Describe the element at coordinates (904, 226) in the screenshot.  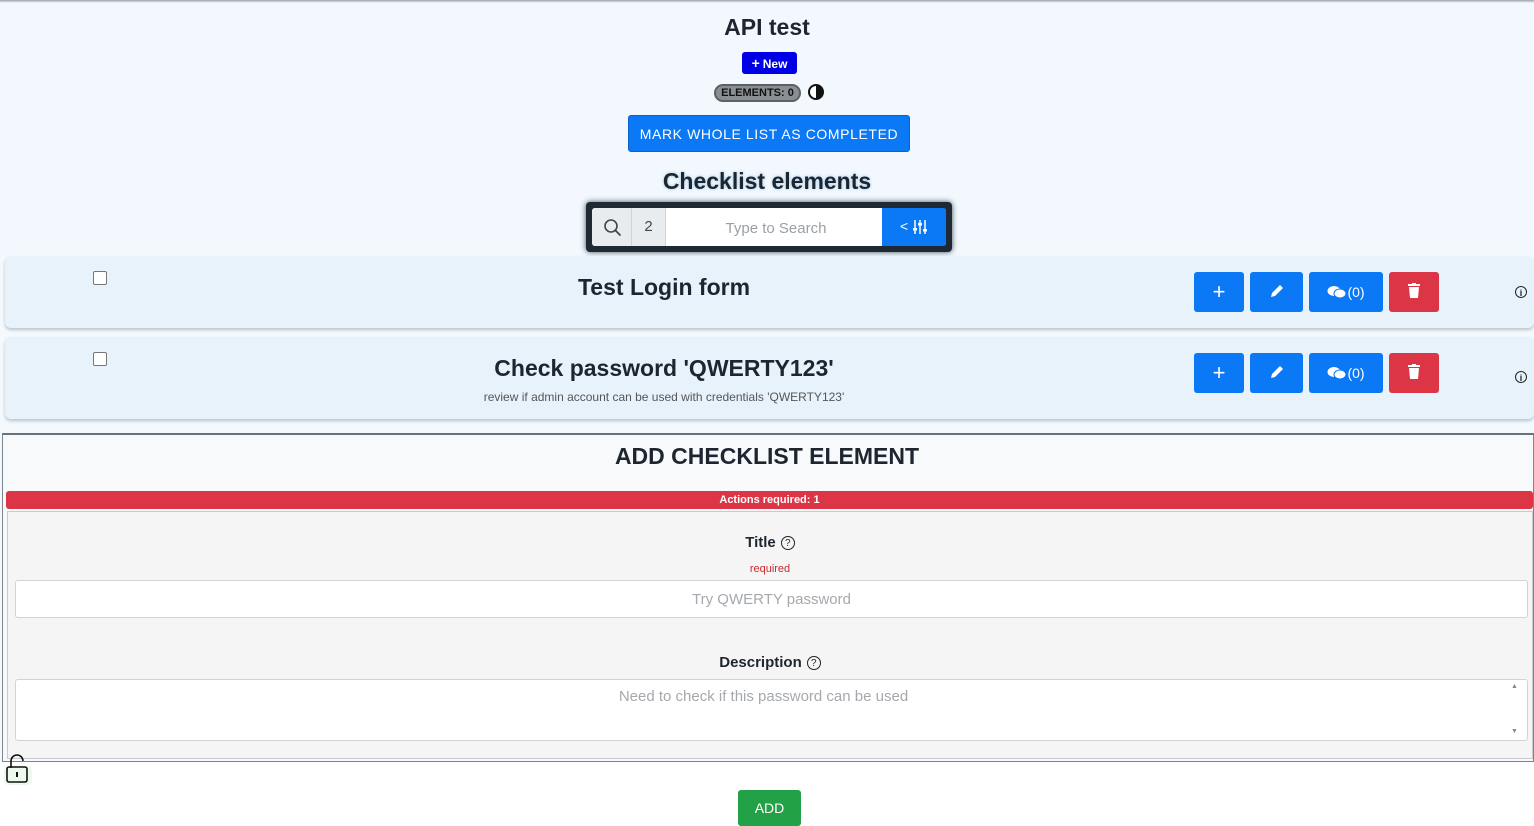
I see `filter-toggle-label: <` at that location.